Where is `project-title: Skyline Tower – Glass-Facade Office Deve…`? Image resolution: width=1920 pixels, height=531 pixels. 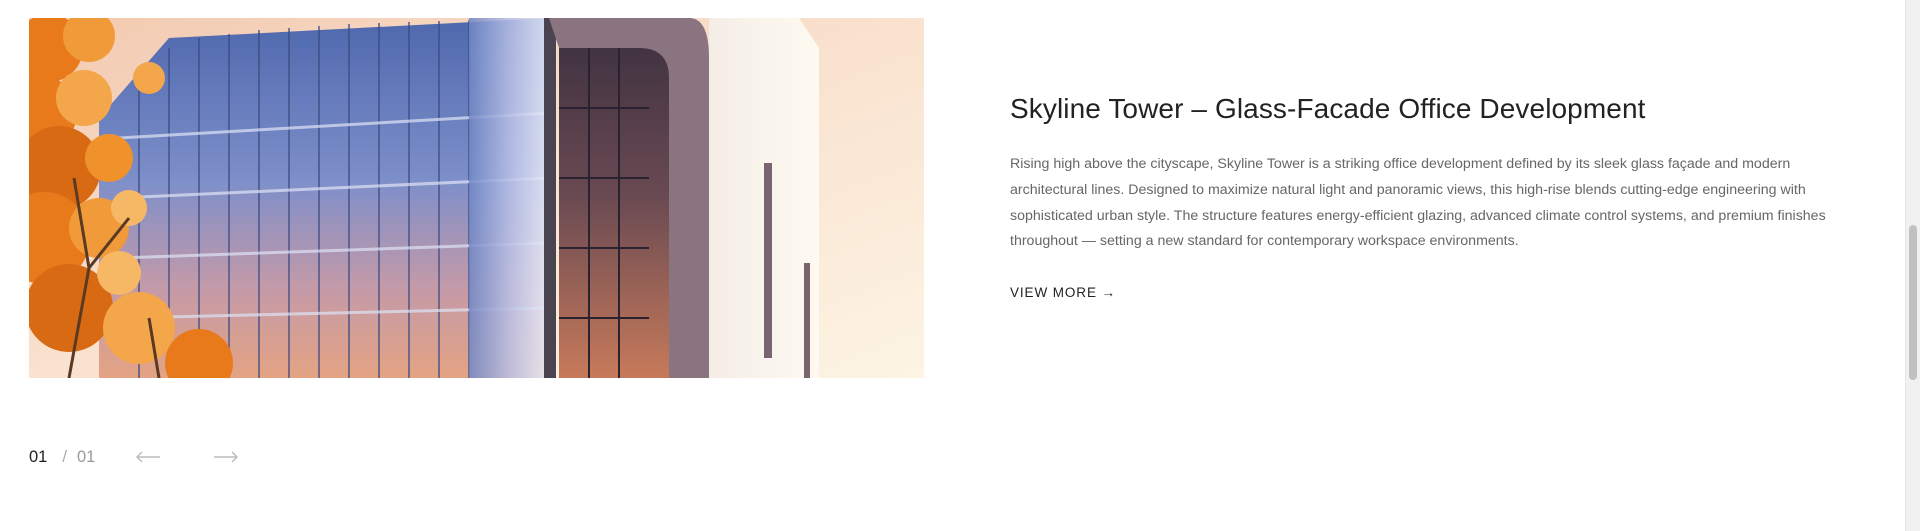 project-title: Skyline Tower – Glass-Facade Office Deve… is located at coordinates (1328, 108).